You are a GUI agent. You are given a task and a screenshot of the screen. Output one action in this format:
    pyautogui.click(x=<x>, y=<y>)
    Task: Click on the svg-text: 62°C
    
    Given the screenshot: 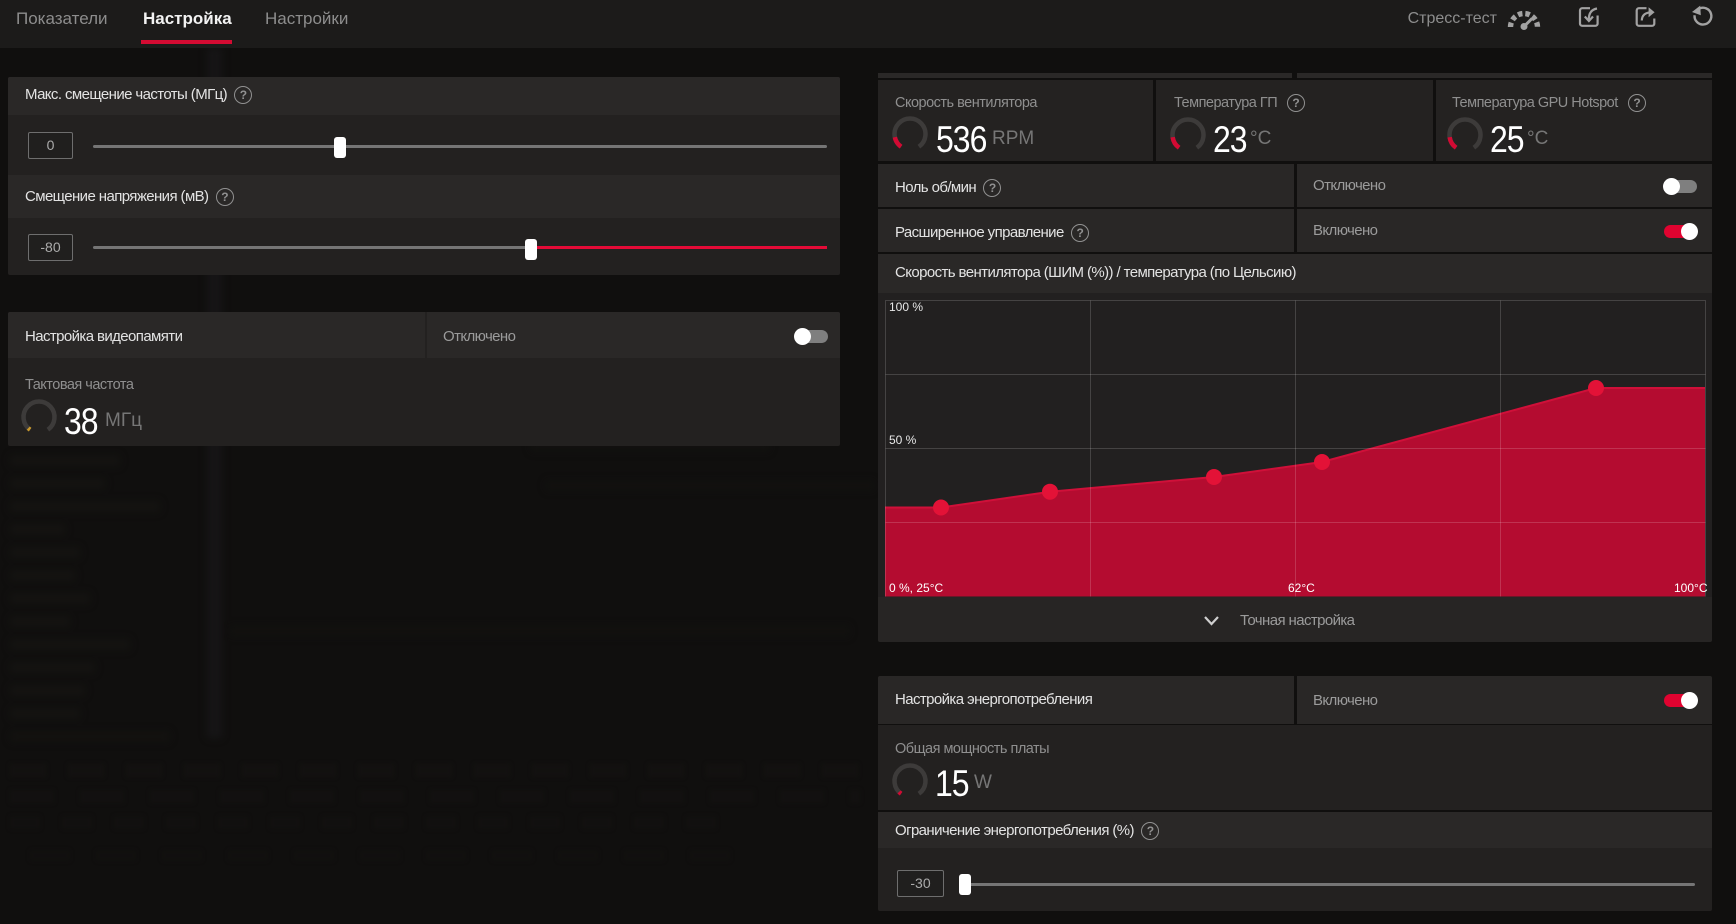 What is the action you would take?
    pyautogui.click(x=1301, y=588)
    